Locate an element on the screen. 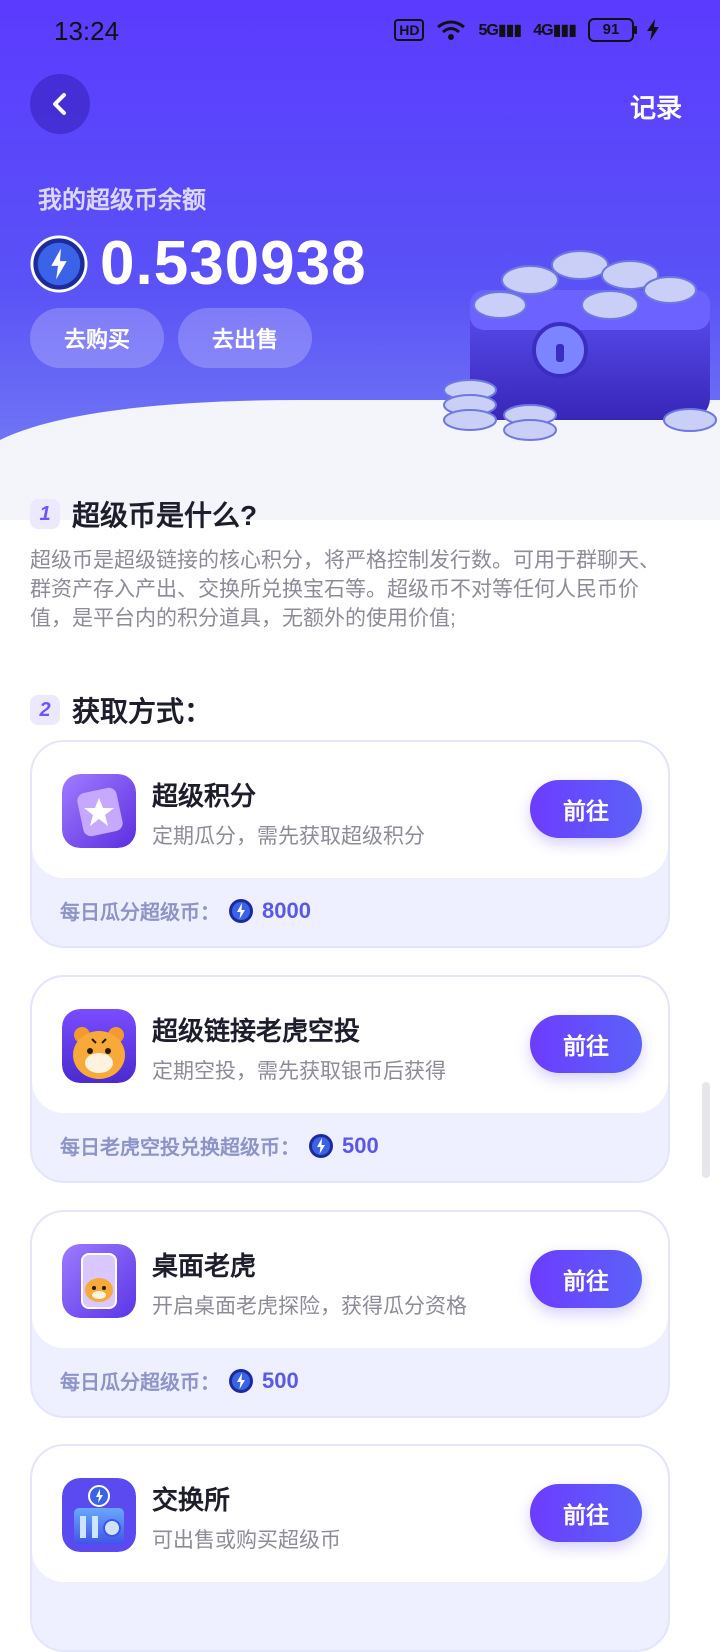 Image resolution: width=720 pixels, height=1652 pixels. tiger-icon is located at coordinates (99, 1046).